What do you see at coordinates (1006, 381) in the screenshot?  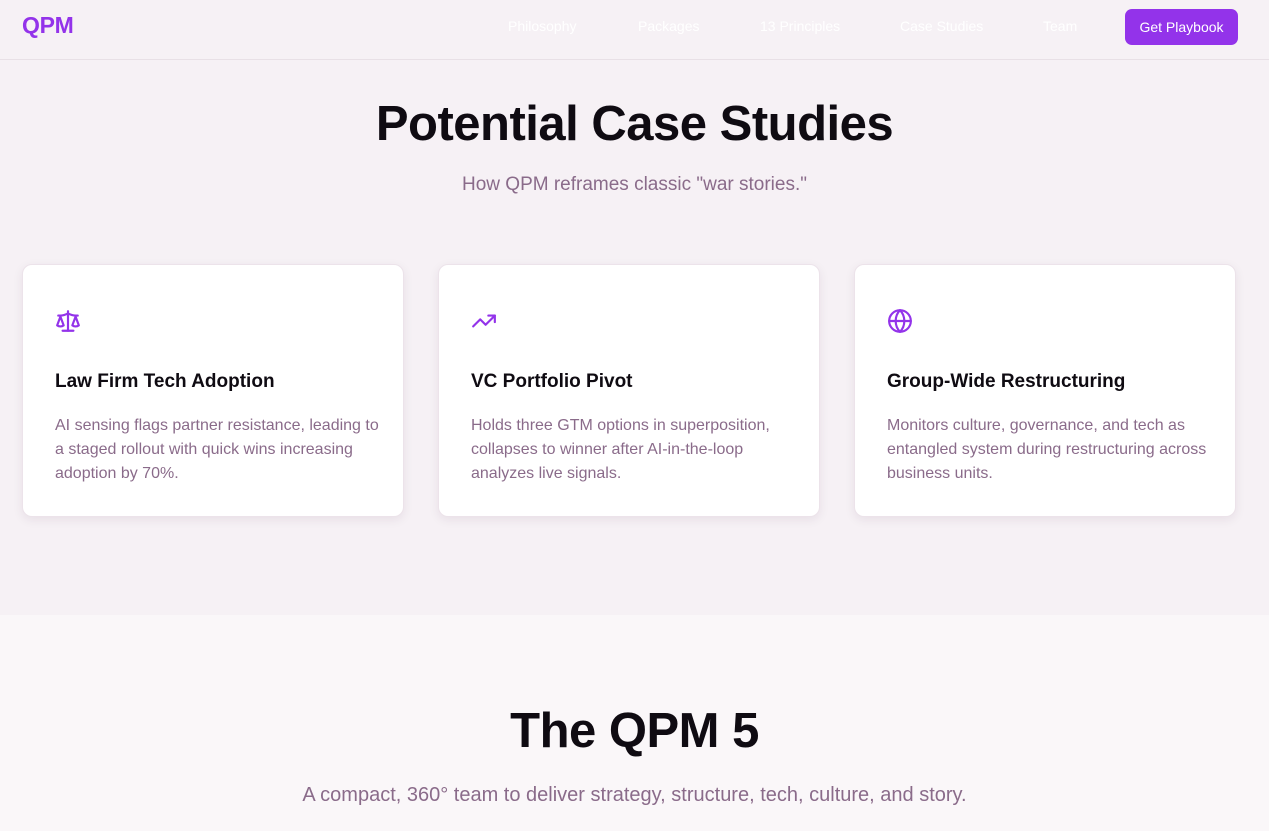 I see `card-title: Group-Wide Restructuring` at bounding box center [1006, 381].